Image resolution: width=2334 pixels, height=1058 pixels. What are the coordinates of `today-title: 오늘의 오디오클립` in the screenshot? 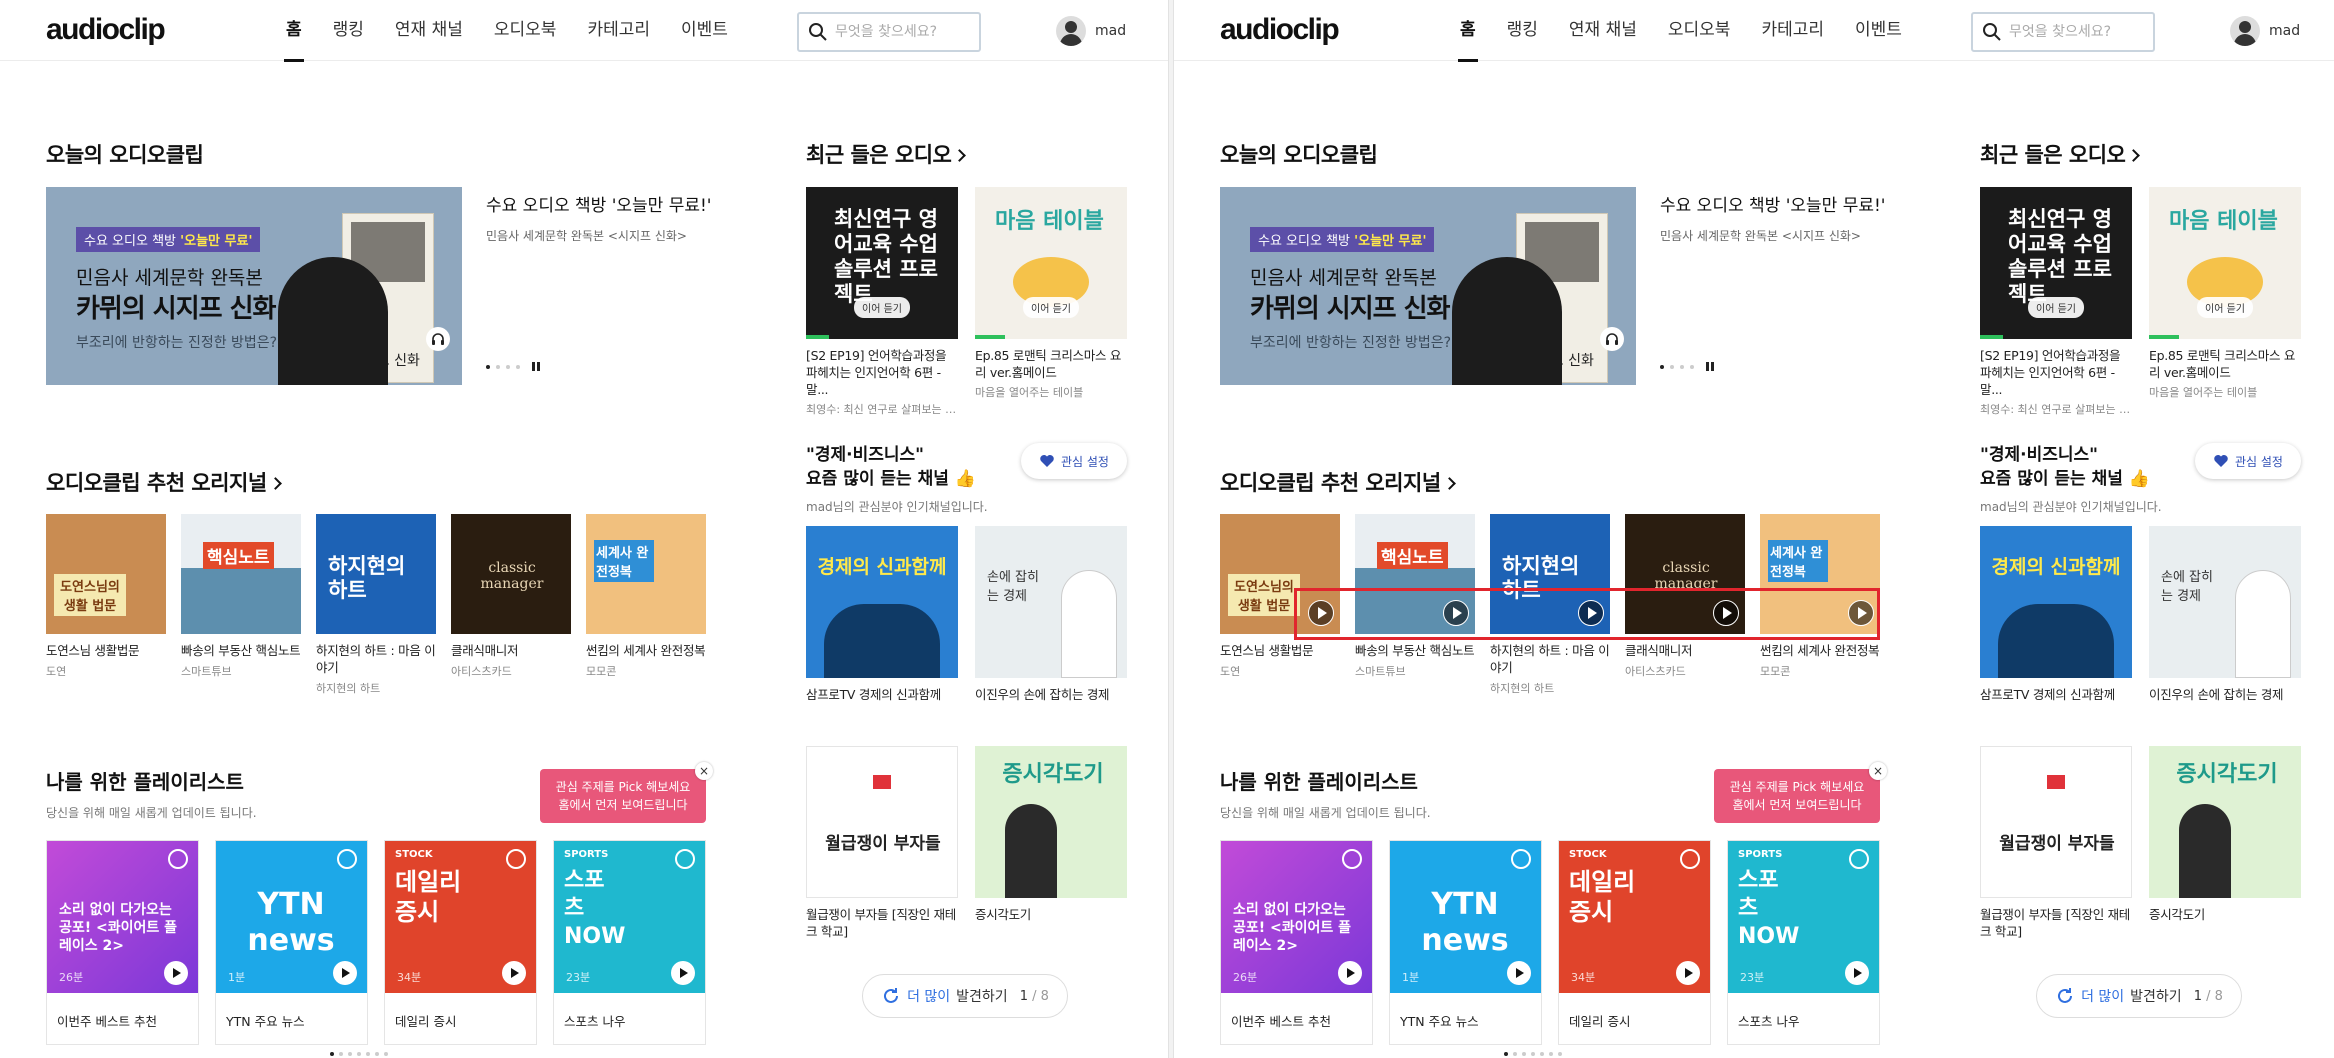 It's located at (1299, 155).